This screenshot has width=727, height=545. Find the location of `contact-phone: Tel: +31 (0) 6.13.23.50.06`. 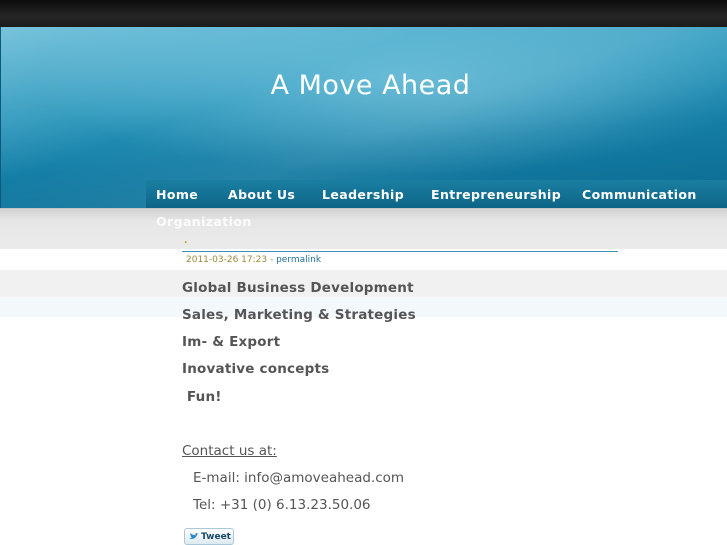

contact-phone: Tel: +31 (0) 6.13.23.50.06 is located at coordinates (282, 505).